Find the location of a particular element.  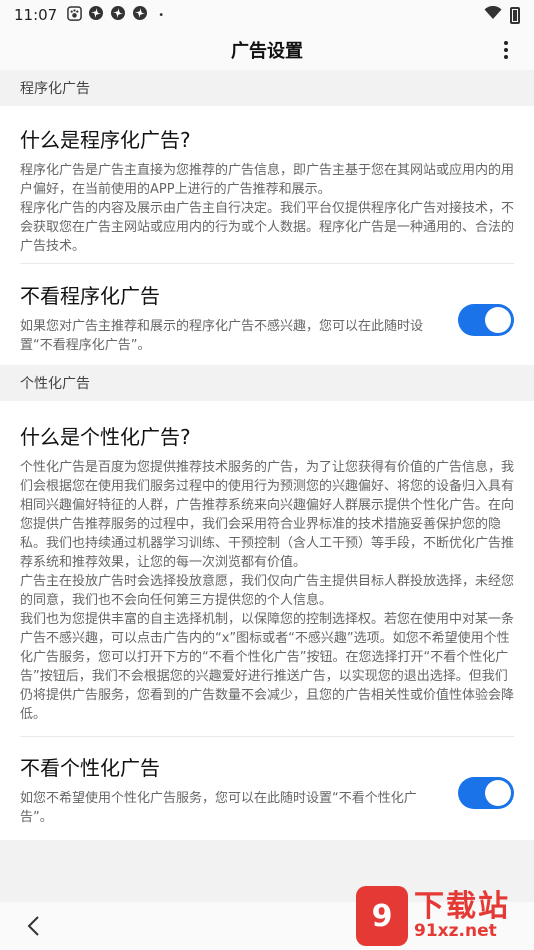

watermark-logo: 9 下载站 91xz.net is located at coordinates (441, 916).